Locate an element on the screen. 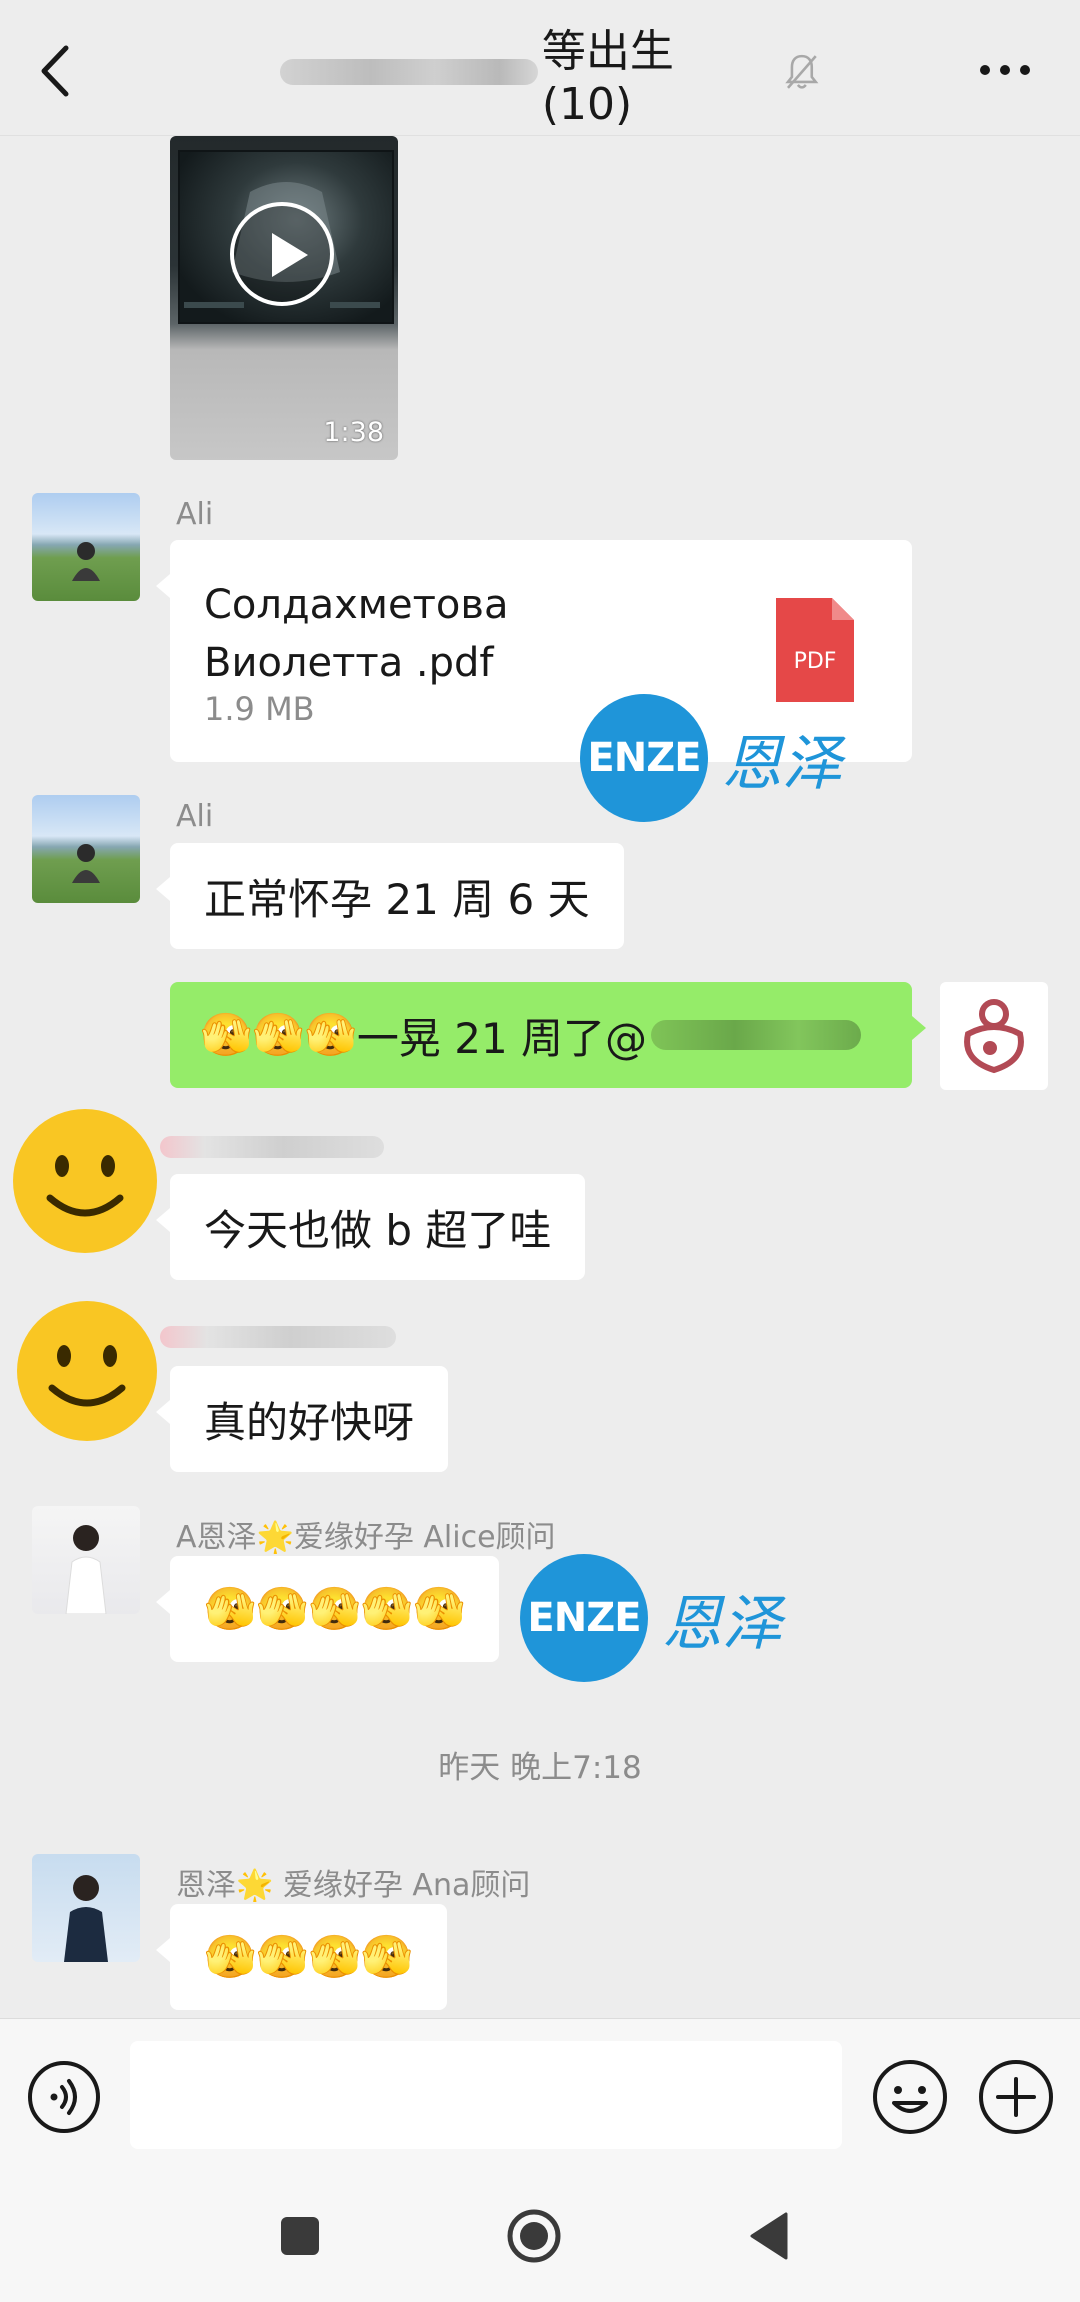  message-text: 真的好快呀 is located at coordinates (309, 1422).